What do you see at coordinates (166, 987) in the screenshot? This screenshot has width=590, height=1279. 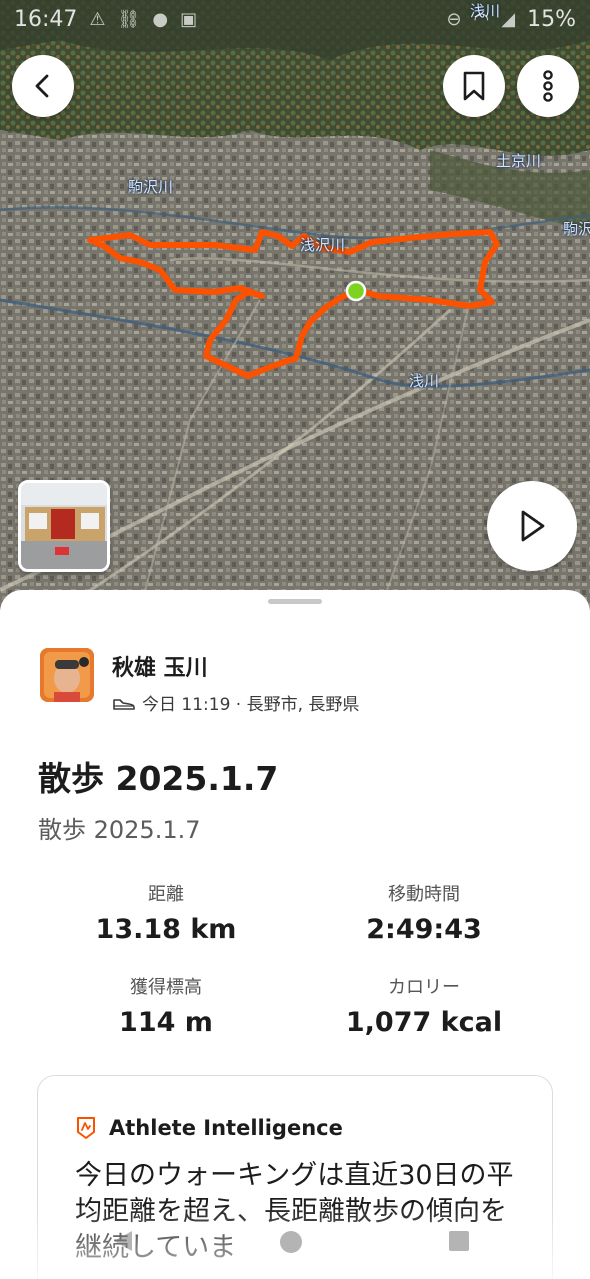 I see `stat-label: 獲得標高` at bounding box center [166, 987].